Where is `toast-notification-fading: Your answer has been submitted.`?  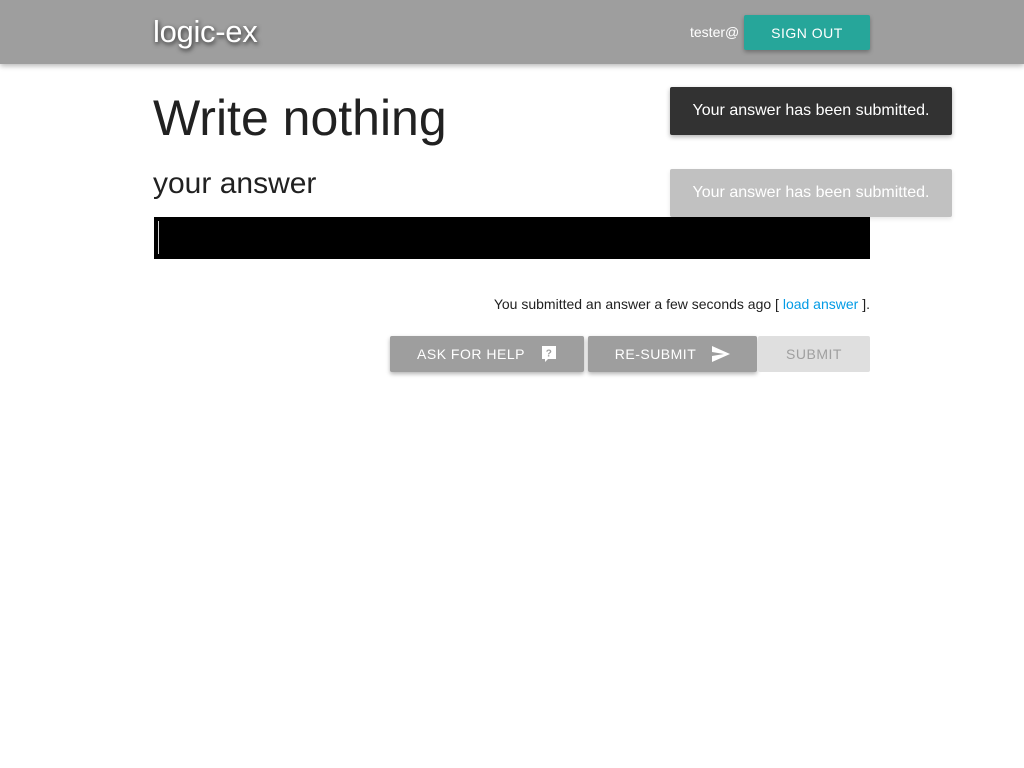
toast-notification-fading: Your answer has been submitted. is located at coordinates (811, 193).